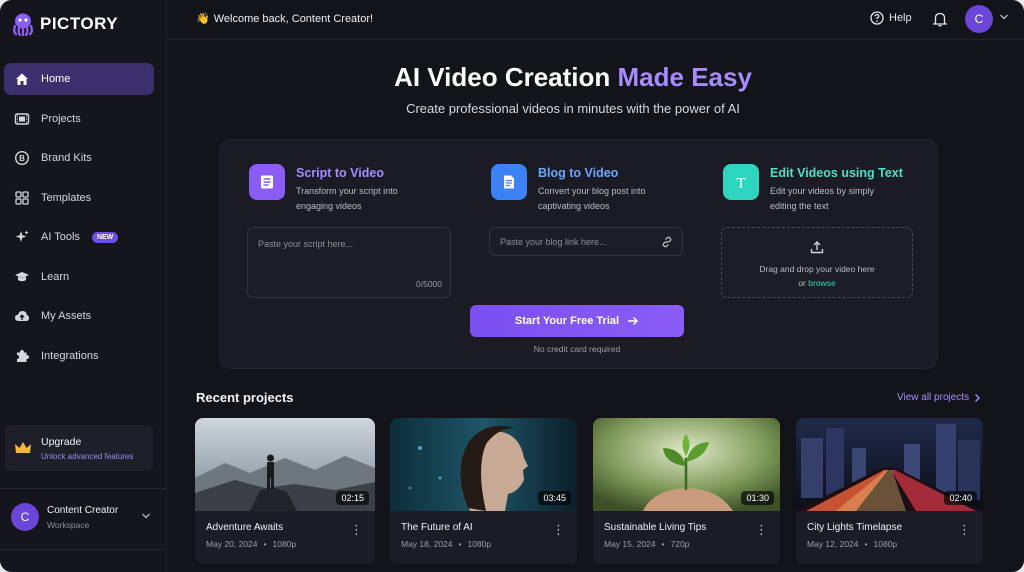 The width and height of the screenshot is (1024, 572). I want to click on upload-icon, so click(817, 247).